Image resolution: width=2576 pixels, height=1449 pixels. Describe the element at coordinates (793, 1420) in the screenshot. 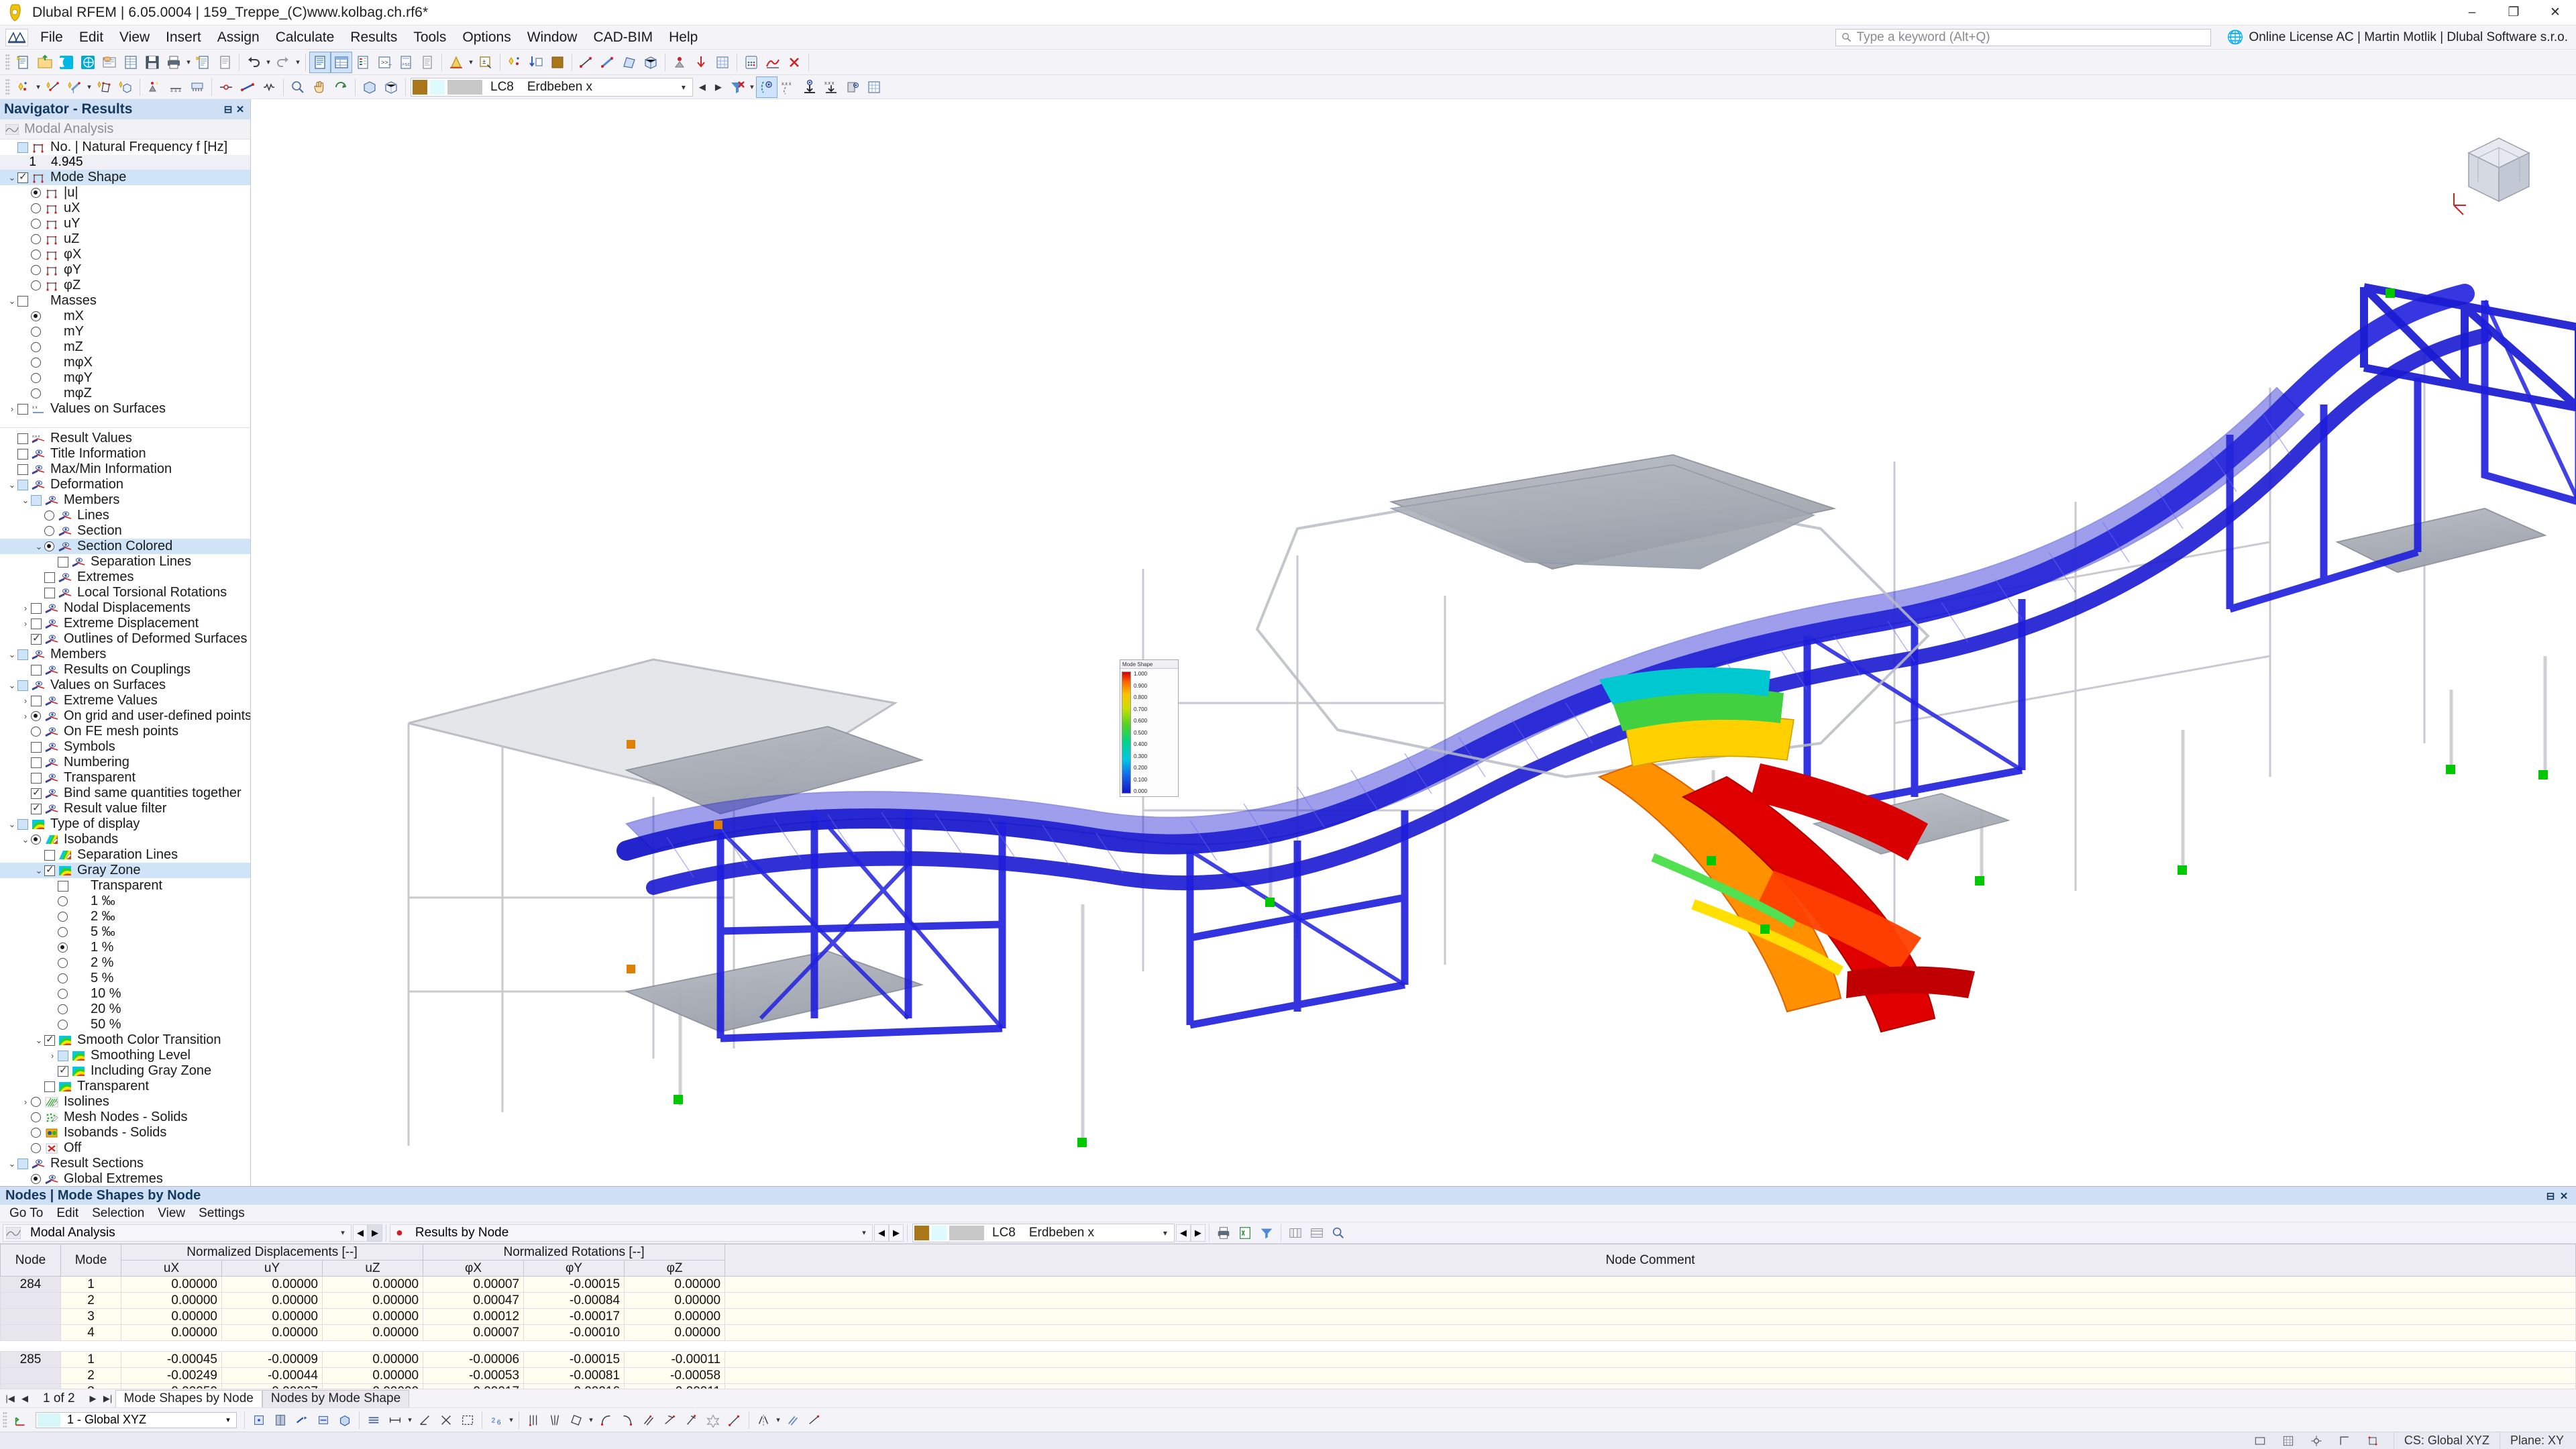

I see `copy-icon` at that location.